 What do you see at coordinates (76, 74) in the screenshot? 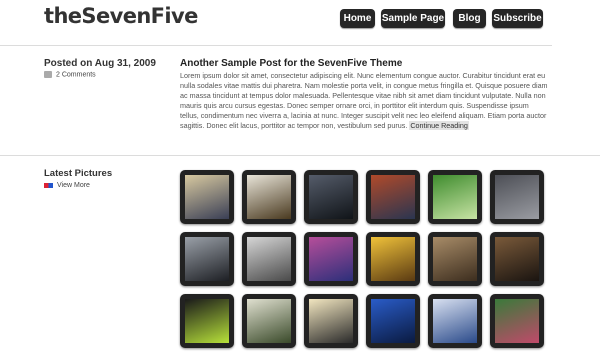
I see `comments-count: 2 Comments` at bounding box center [76, 74].